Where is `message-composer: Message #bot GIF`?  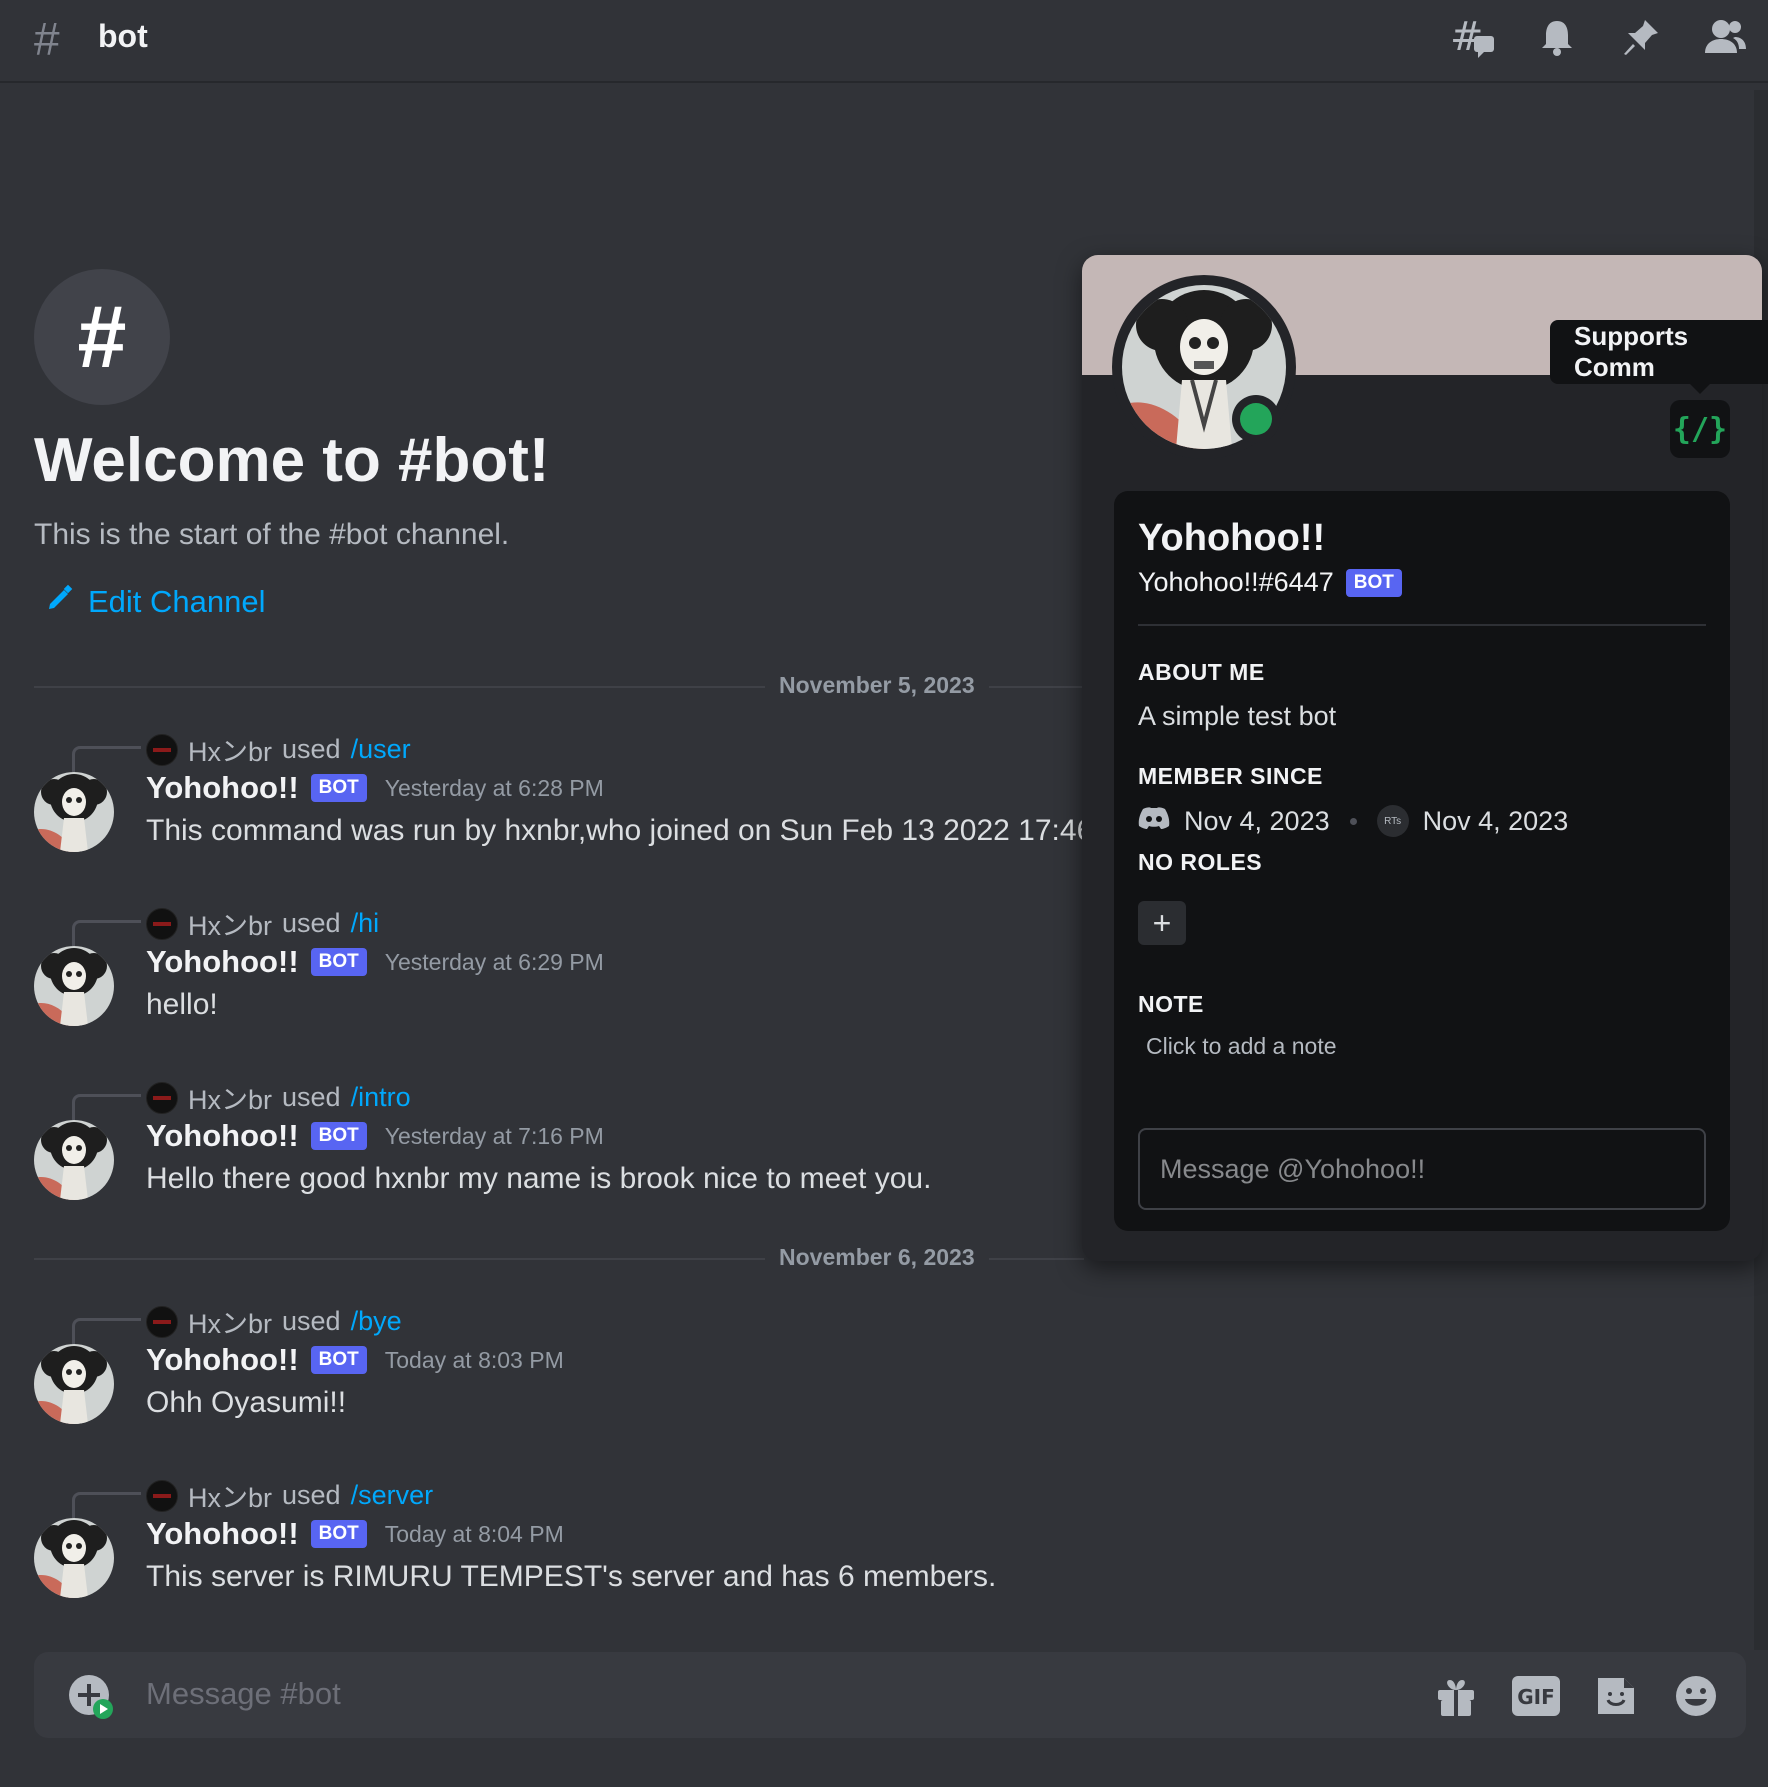
message-composer: Message #bot GIF is located at coordinates (890, 1695).